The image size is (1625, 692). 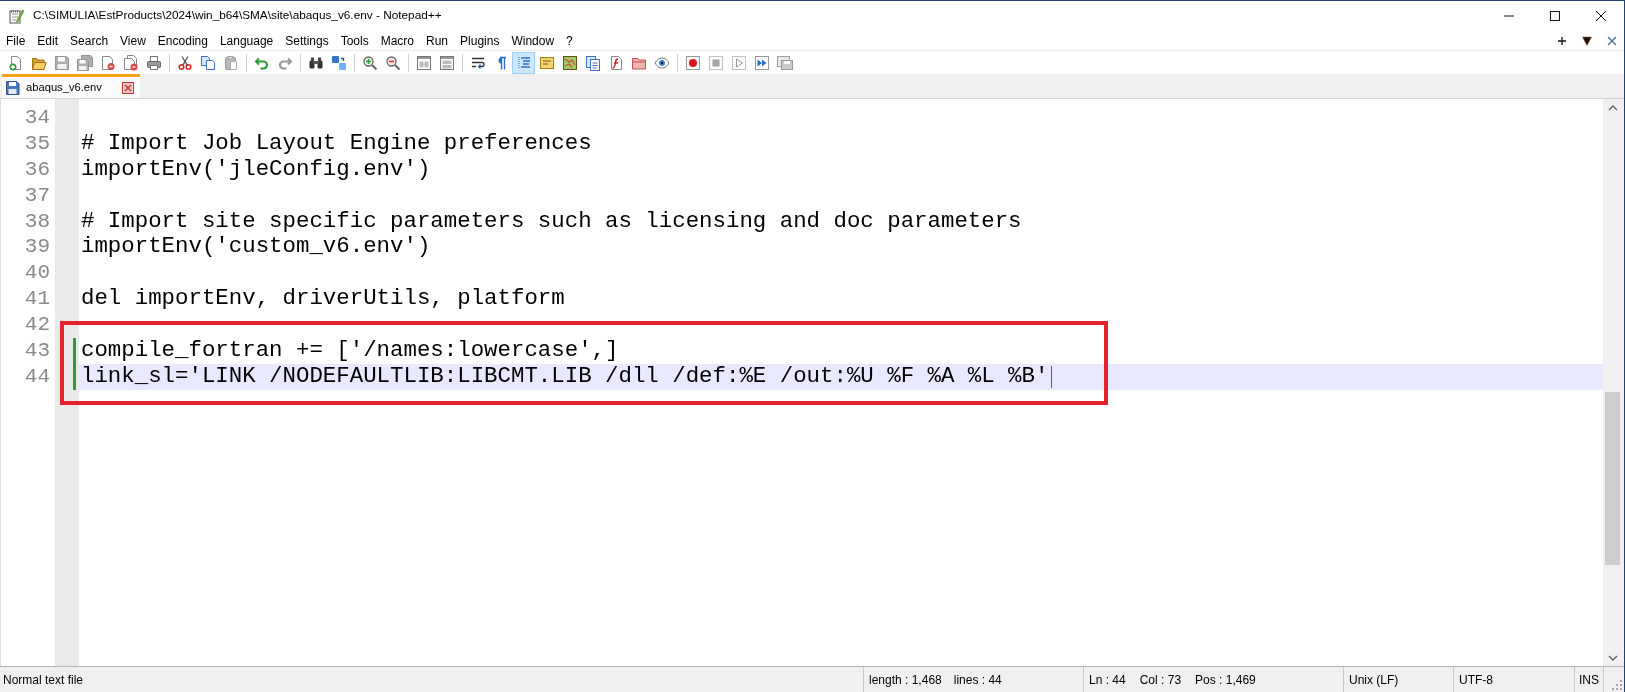 What do you see at coordinates (977, 680) in the screenshot?
I see `line-count-label: lines : 44` at bounding box center [977, 680].